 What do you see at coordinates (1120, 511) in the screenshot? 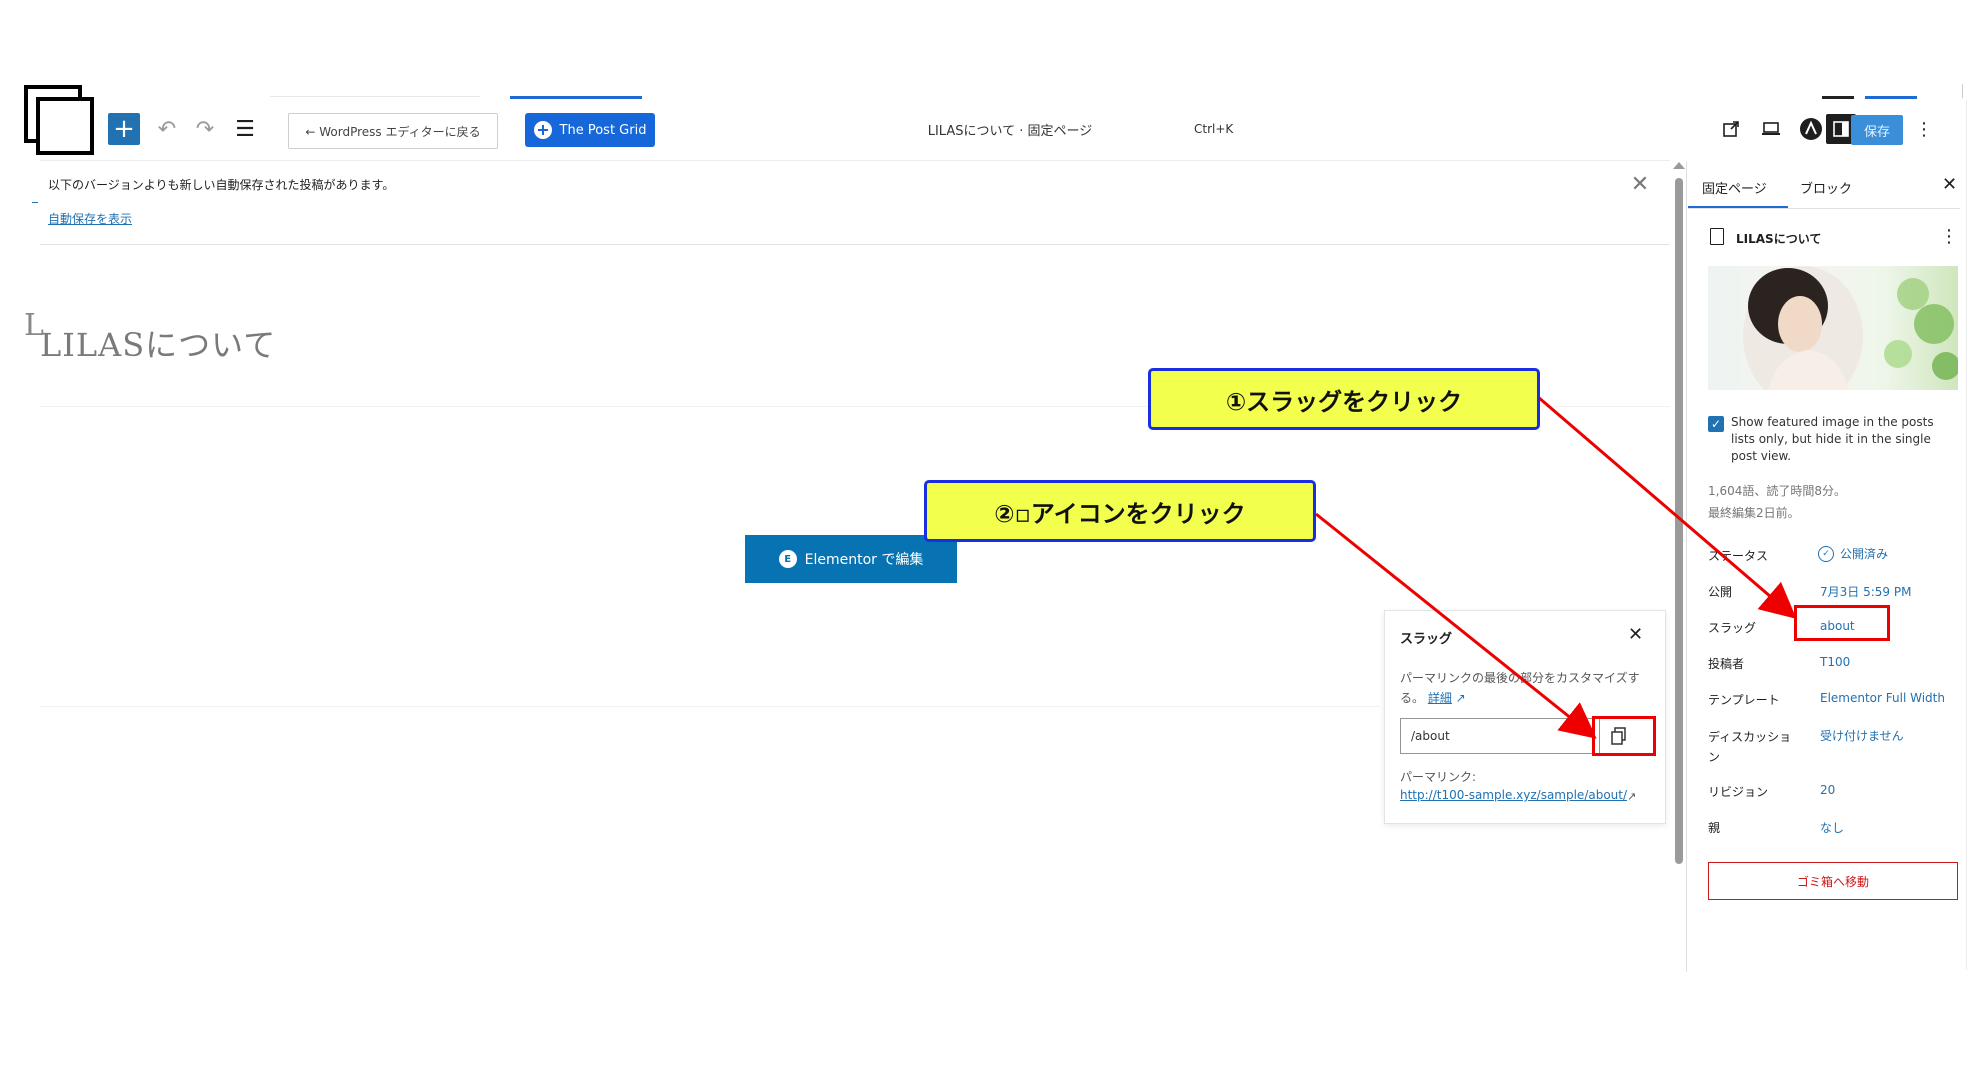
I see `callout-click-copy-icon: ②▫アイコンをクリック` at bounding box center [1120, 511].